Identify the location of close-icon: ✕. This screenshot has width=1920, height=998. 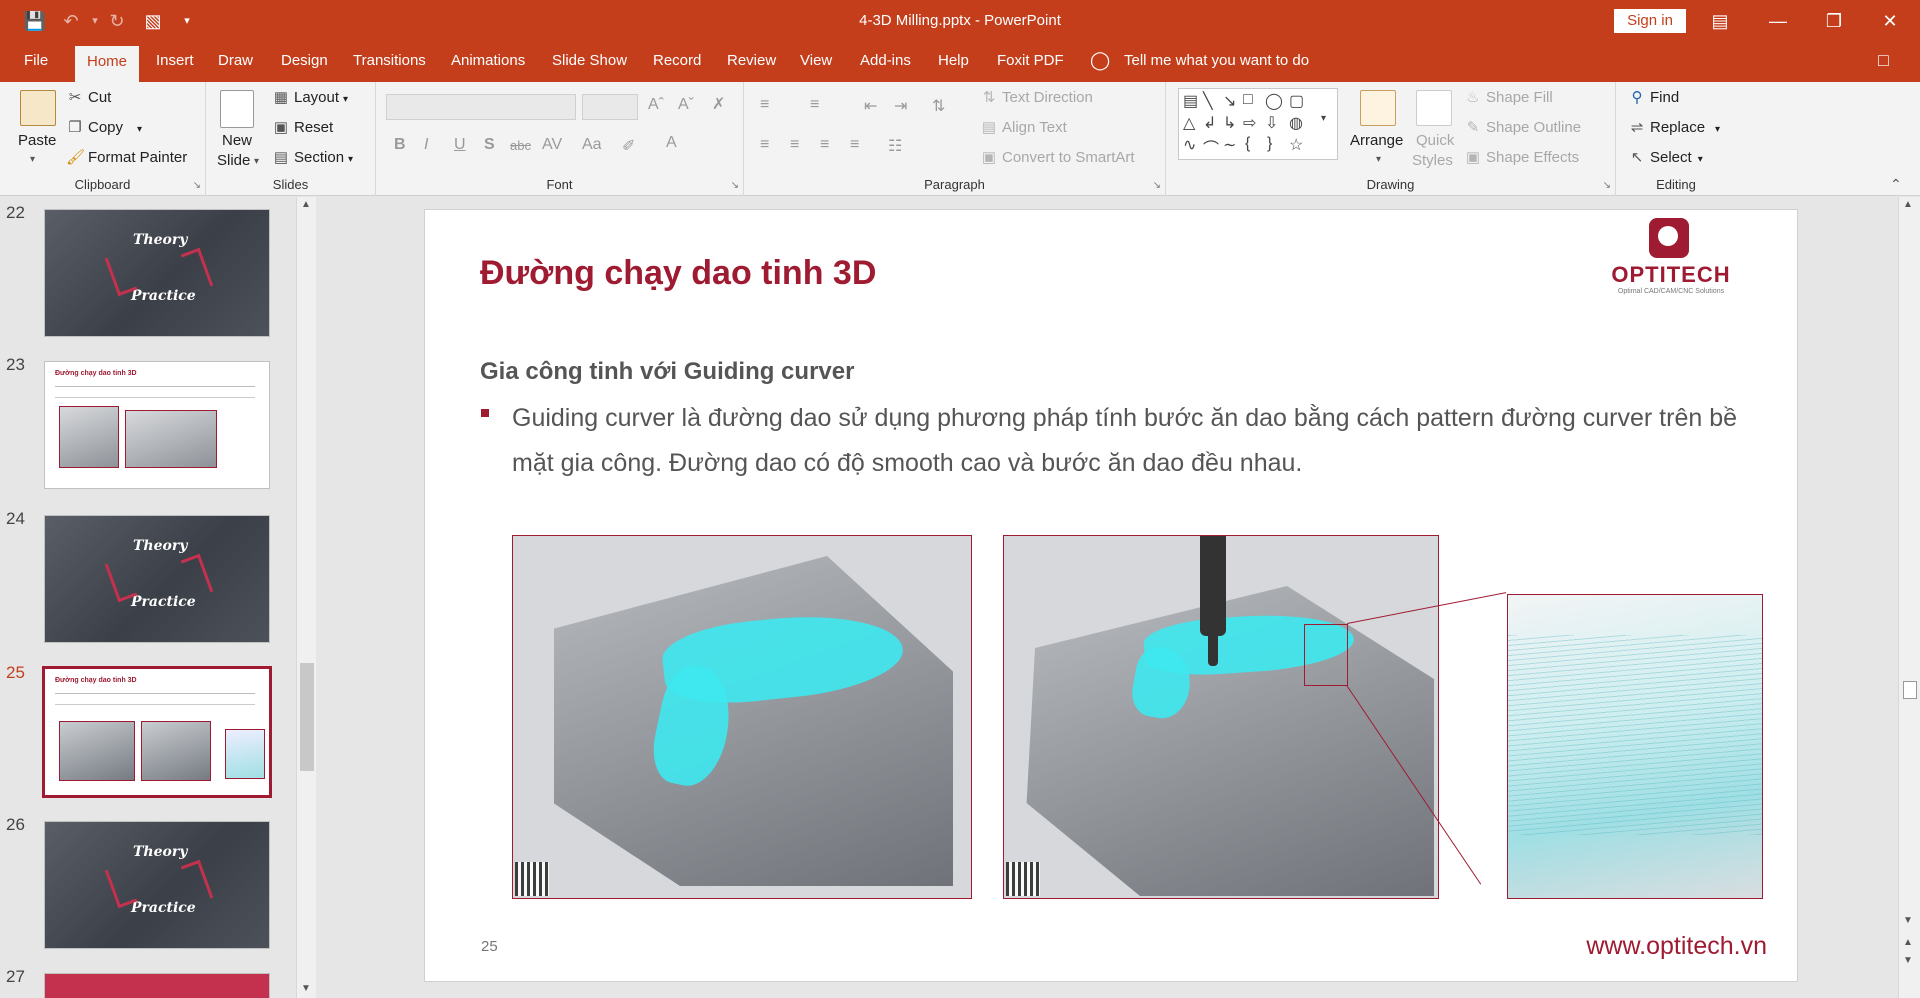
(1890, 21).